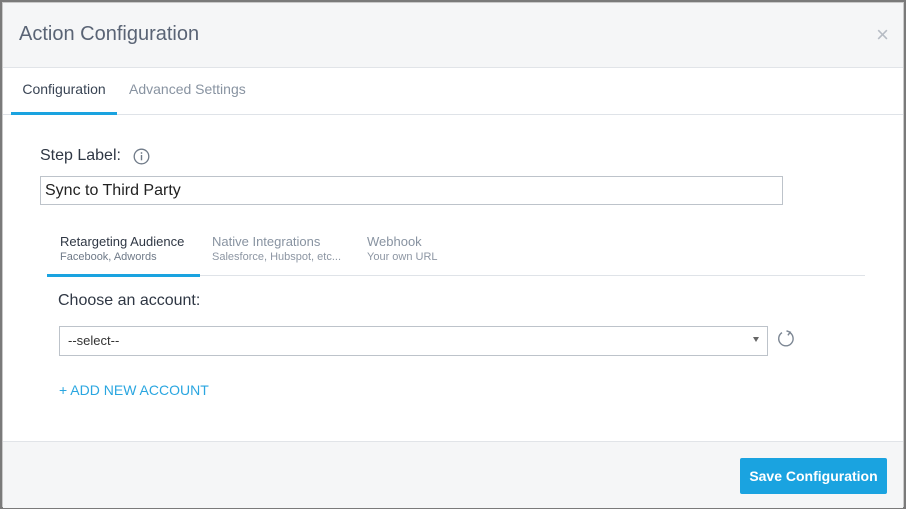  What do you see at coordinates (123, 250) in the screenshot?
I see `subtab-retargeting-audience: Retargeting Audience Facebook, Adwords` at bounding box center [123, 250].